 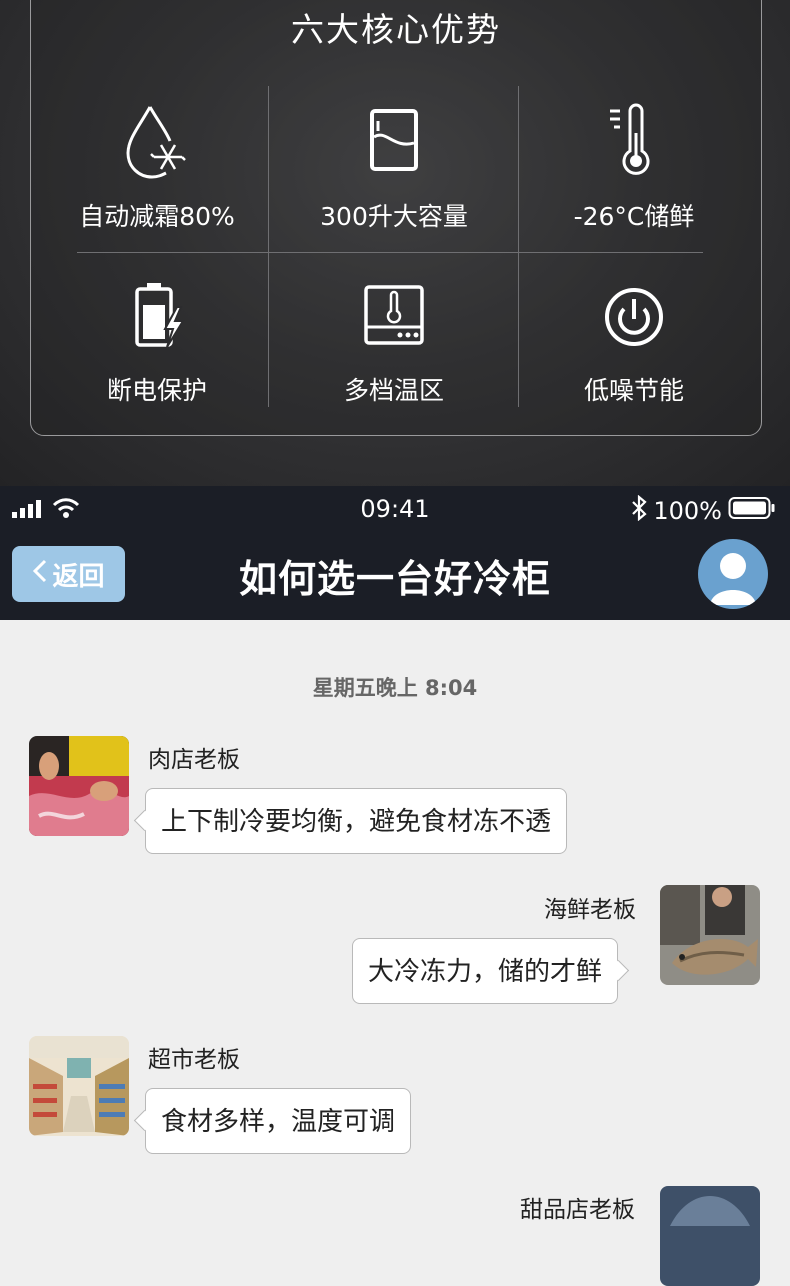 What do you see at coordinates (396, 29) in the screenshot?
I see `features-title: 六大核心优势` at bounding box center [396, 29].